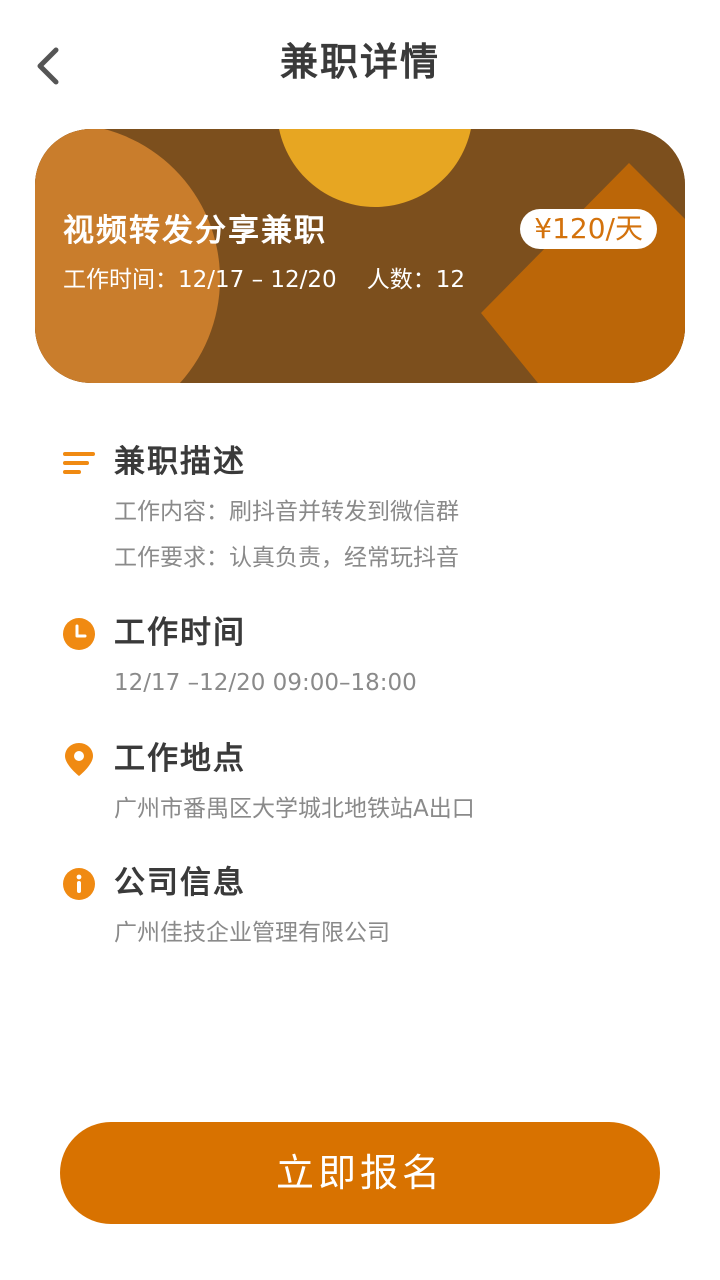  Describe the element at coordinates (372, 905) in the screenshot. I see `section-company: 公司信息 广州佳技企业管理有限公司` at that location.